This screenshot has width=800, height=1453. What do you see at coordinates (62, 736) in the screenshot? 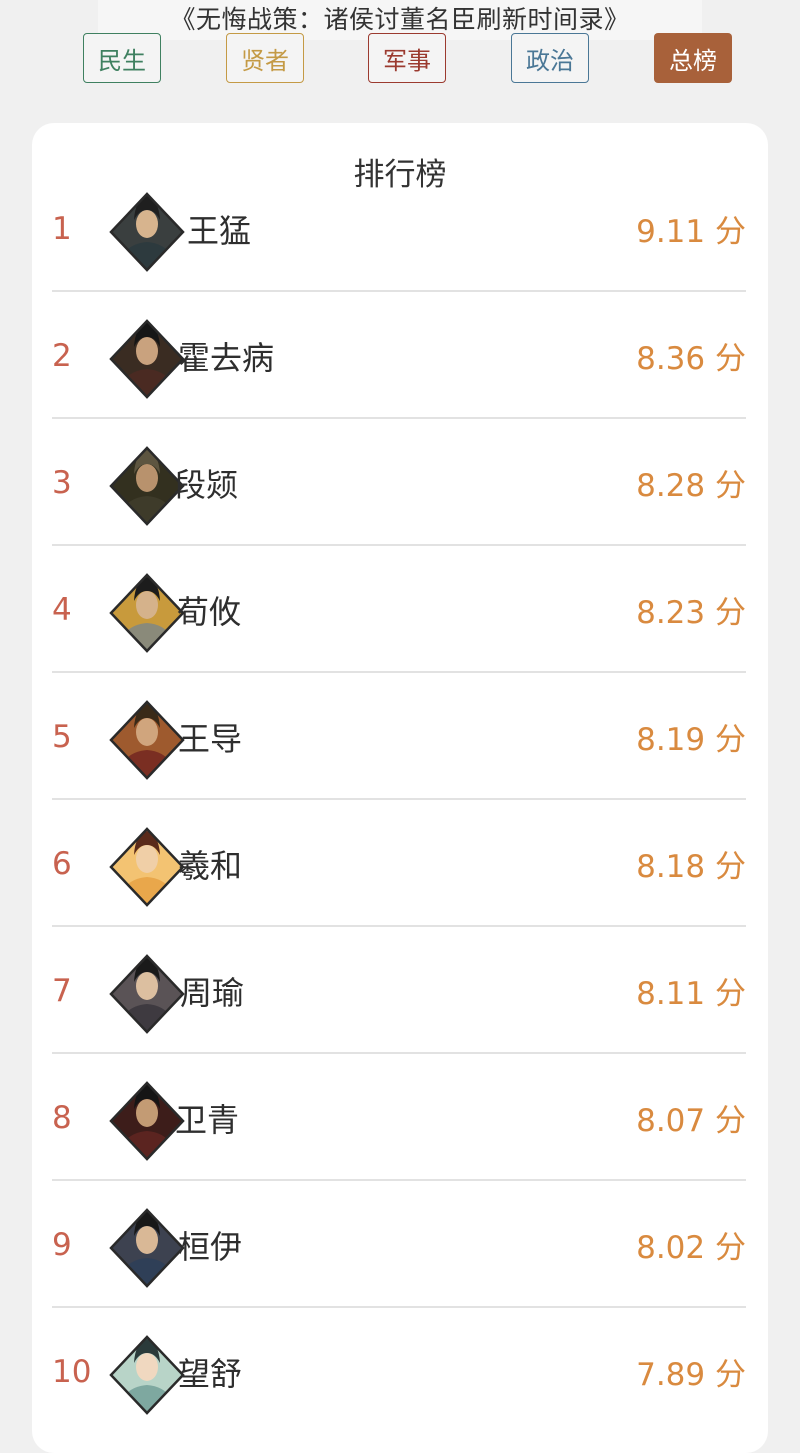
I see `rank-number: 5` at bounding box center [62, 736].